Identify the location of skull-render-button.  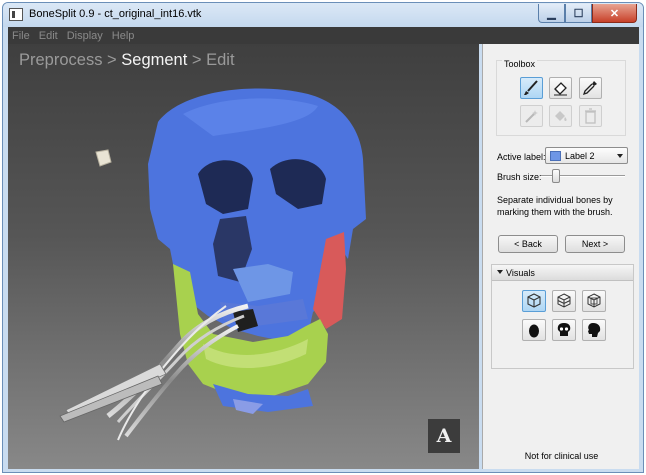
(564, 330).